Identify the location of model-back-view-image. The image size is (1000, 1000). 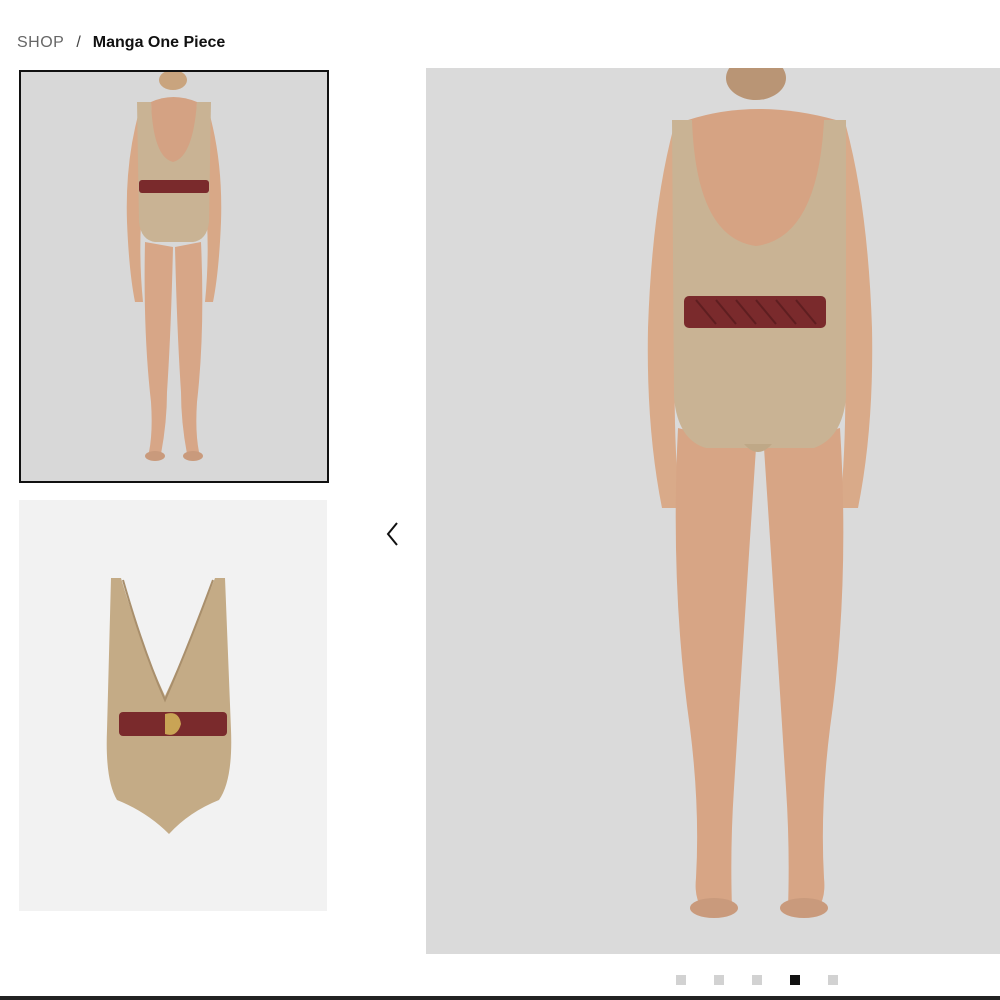
(174, 276).